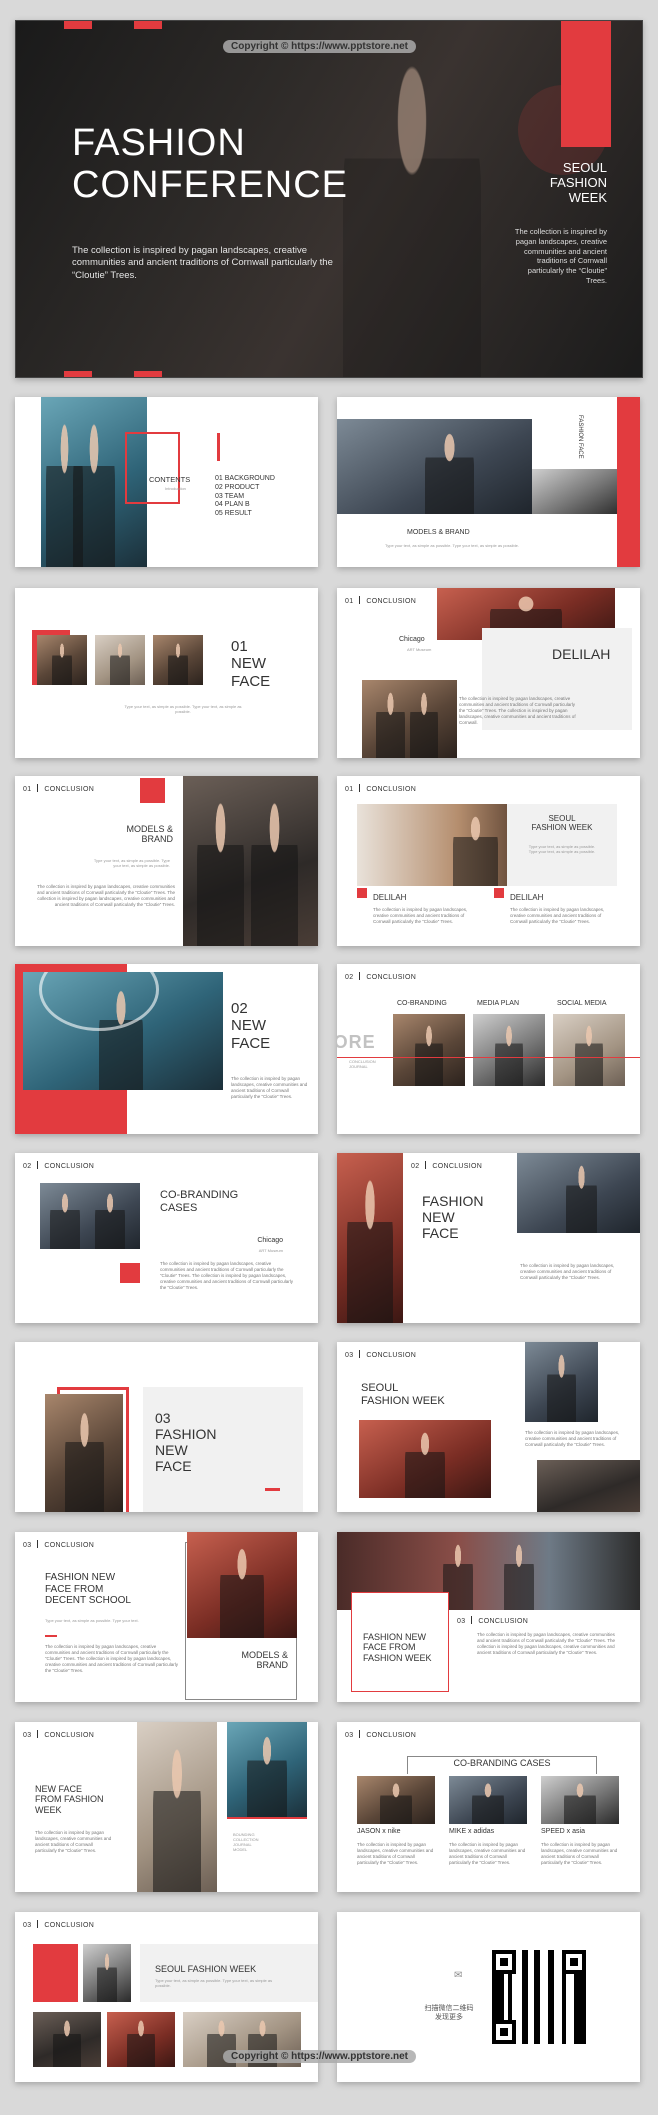  Describe the element at coordinates (397, 1647) in the screenshot. I see `fwf-title: FASHION NEW FACE FROM FASHION WEEK` at that location.